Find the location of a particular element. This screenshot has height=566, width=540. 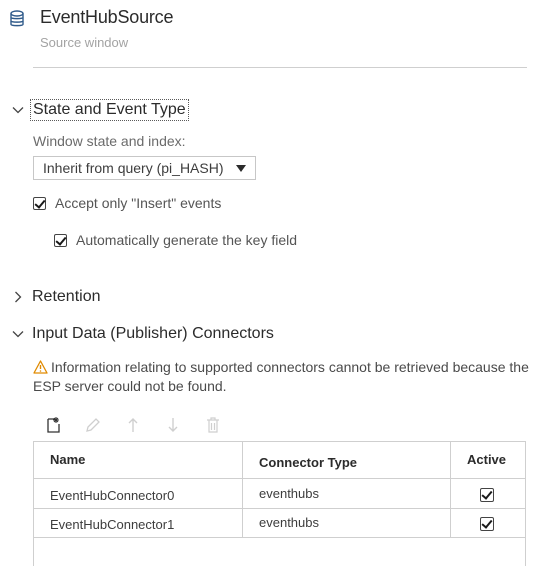

section-label: State and Event Type is located at coordinates (109, 110).